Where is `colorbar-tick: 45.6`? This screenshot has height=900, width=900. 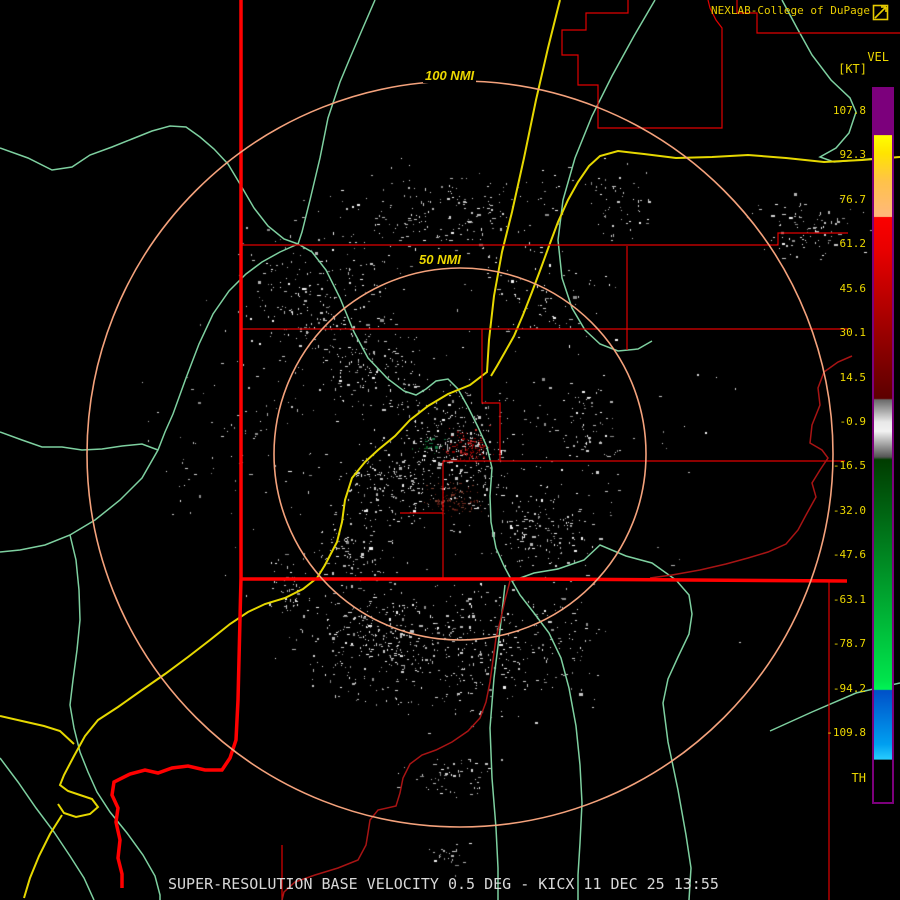
colorbar-tick: 45.6 is located at coordinates (853, 288).